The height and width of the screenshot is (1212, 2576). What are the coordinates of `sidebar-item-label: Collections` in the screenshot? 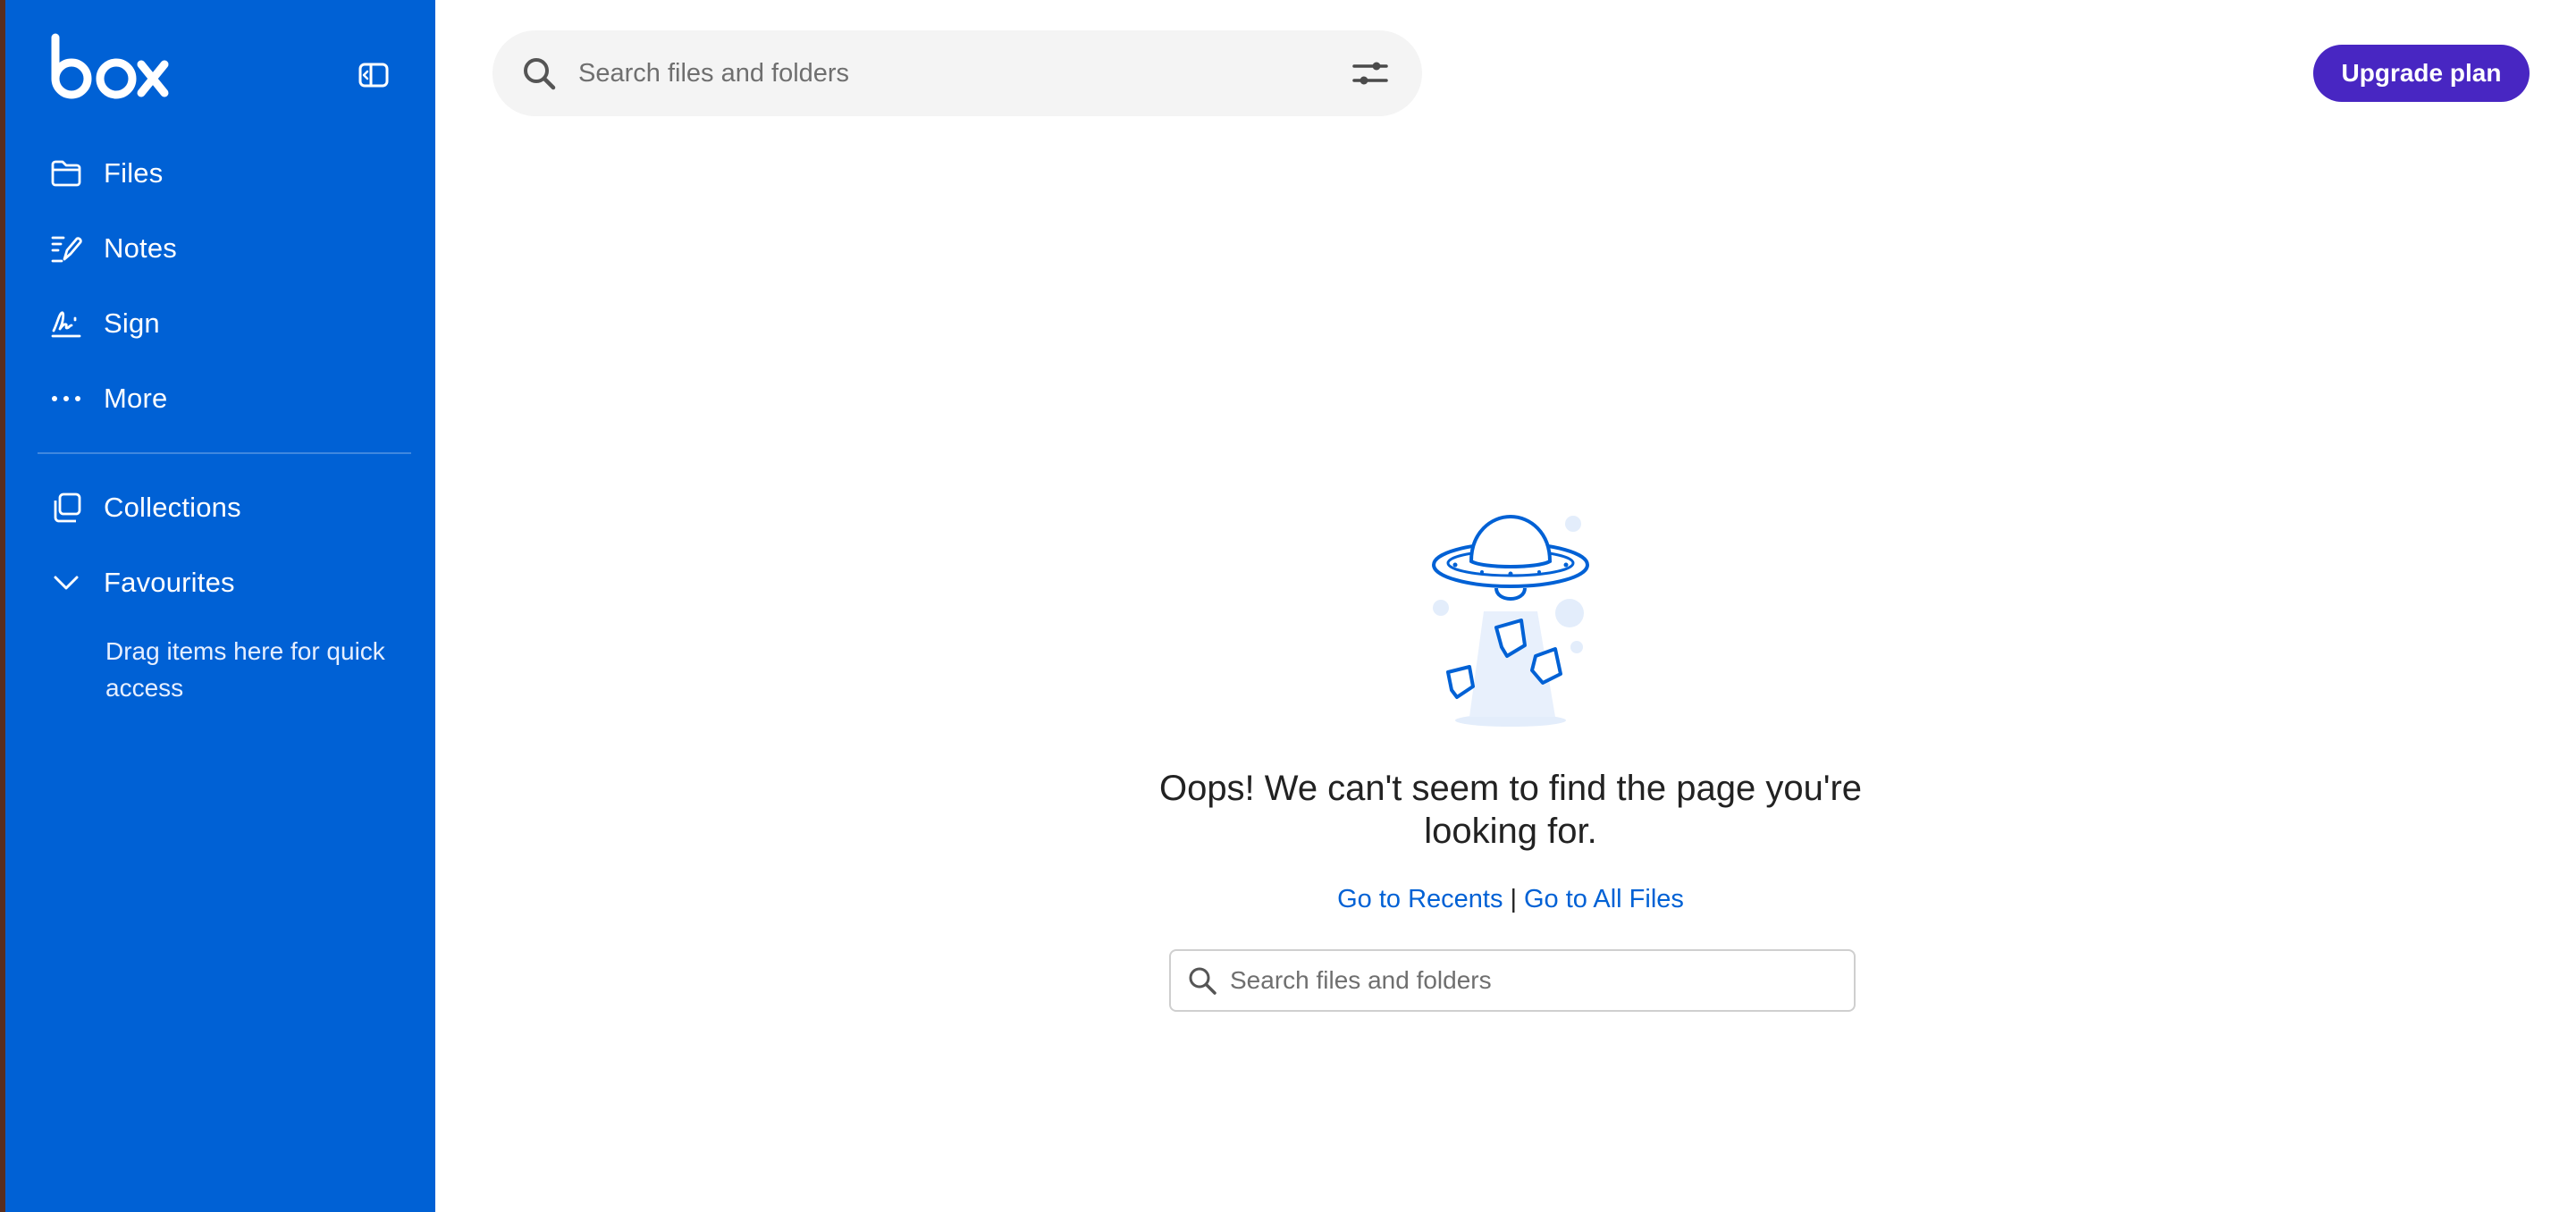 It's located at (173, 507).